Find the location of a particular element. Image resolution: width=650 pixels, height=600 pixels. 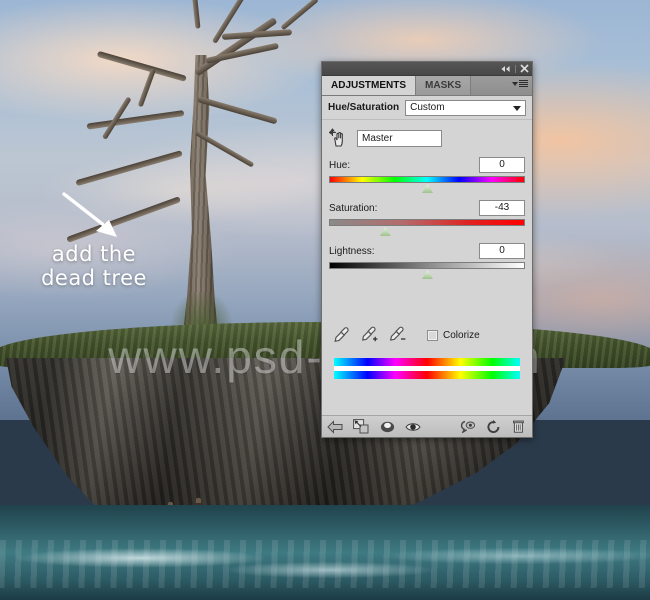

spectrum-bar-top is located at coordinates (427, 362).